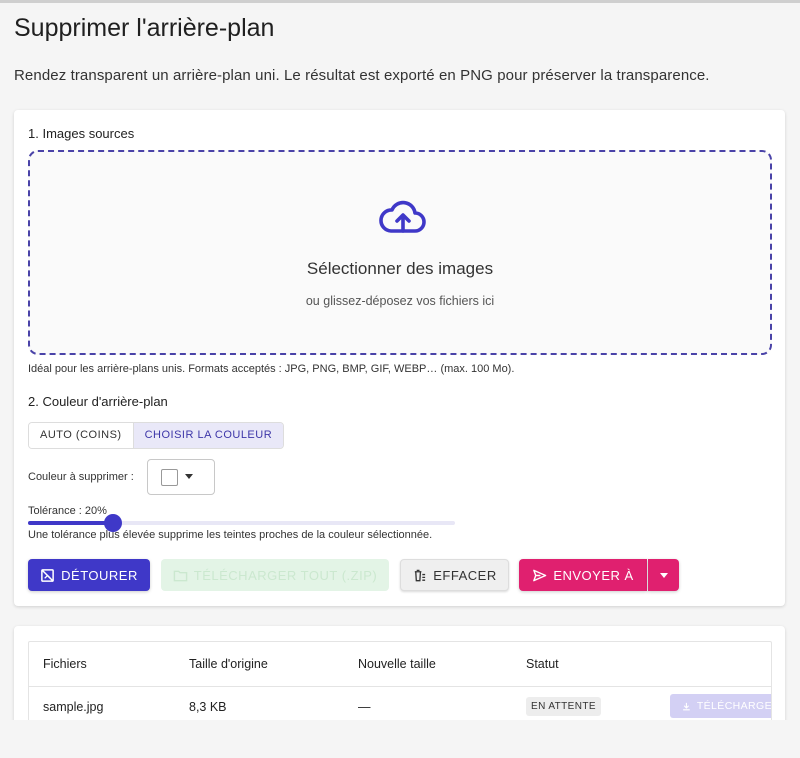 Image resolution: width=800 pixels, height=758 pixels. I want to click on clear-button-label: EFFACER, so click(465, 575).